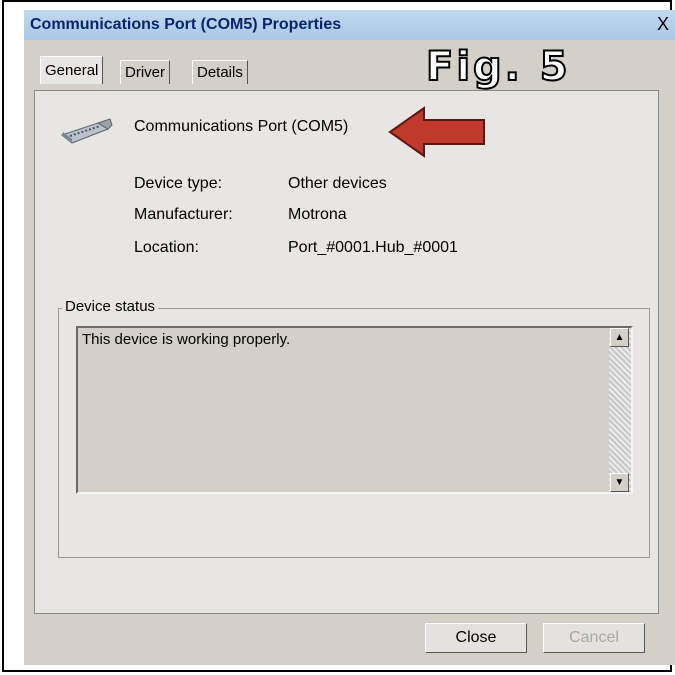 This screenshot has height=675, width=675. What do you see at coordinates (86, 131) in the screenshot?
I see `serial-port-icon` at bounding box center [86, 131].